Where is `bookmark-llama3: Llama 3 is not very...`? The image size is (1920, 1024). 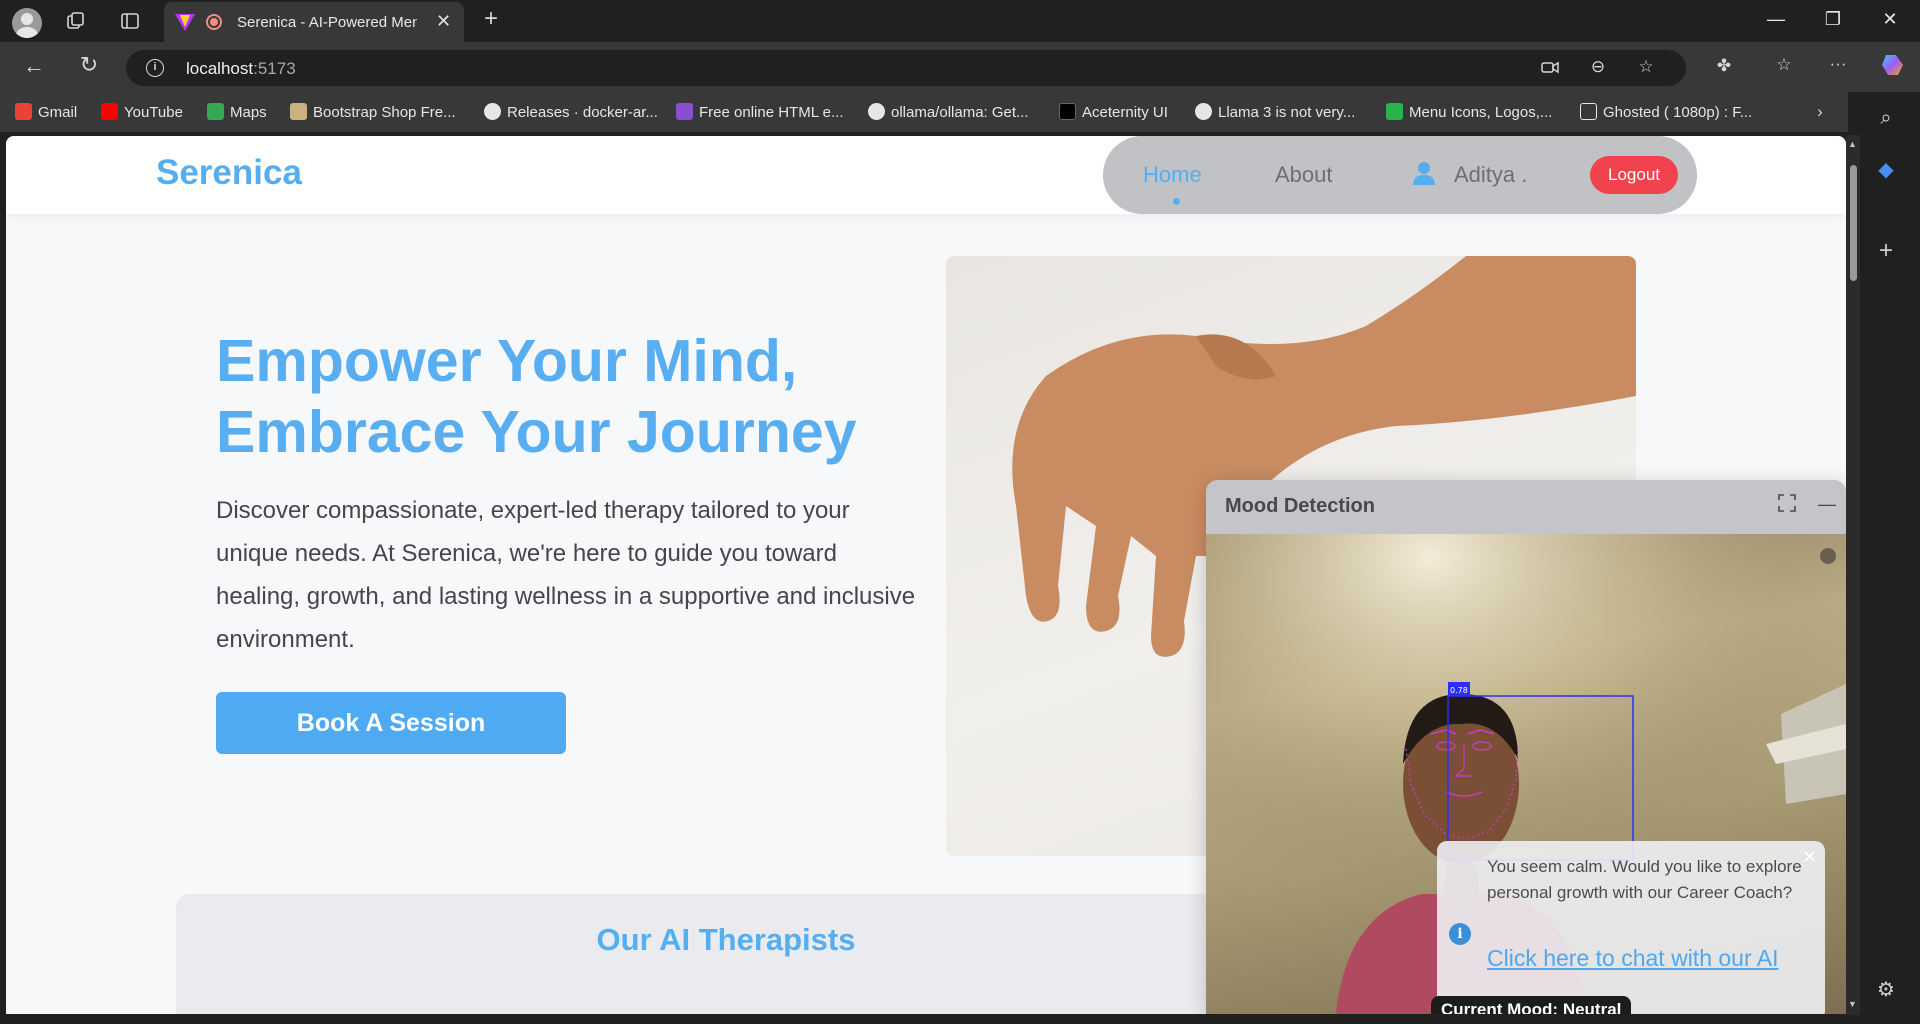 bookmark-llama3: Llama 3 is not very... is located at coordinates (1275, 112).